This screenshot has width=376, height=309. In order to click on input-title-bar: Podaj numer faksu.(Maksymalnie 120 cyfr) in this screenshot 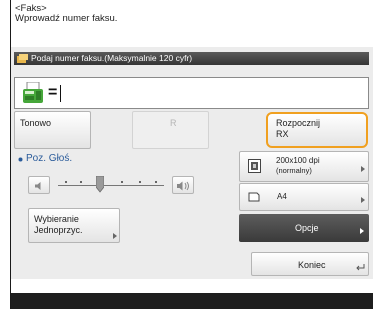, I will do `click(191, 58)`.